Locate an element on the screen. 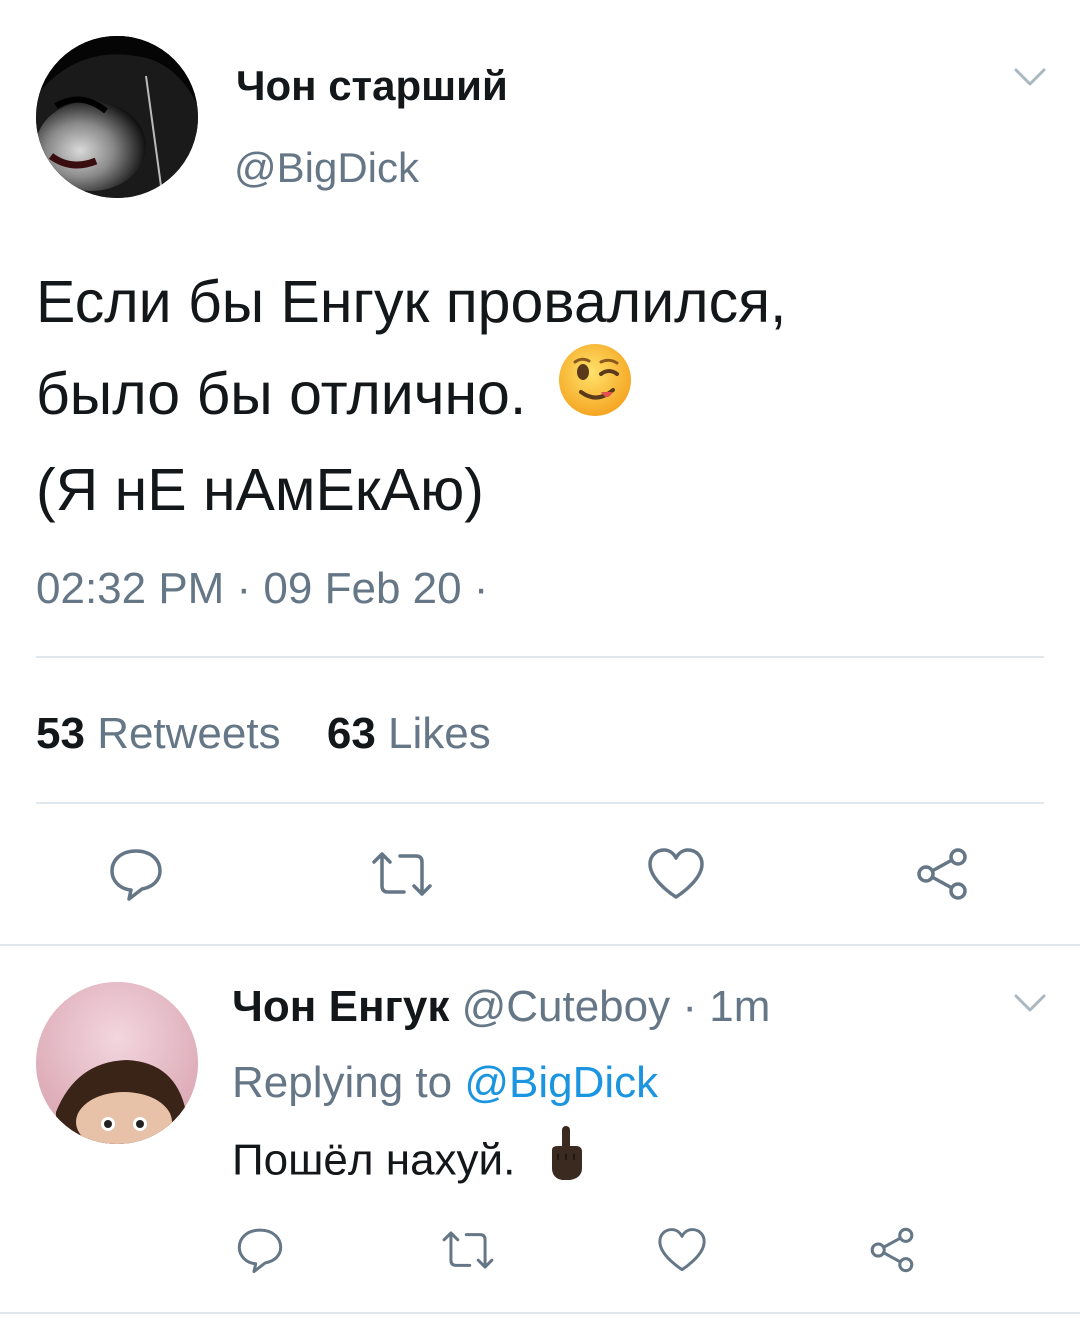 This screenshot has width=1080, height=1330. main-tweet-meta: 02:32 PM · 09 Feb 20 · is located at coordinates (262, 588).